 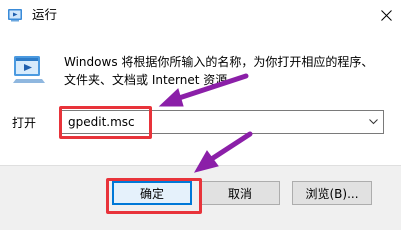 I want to click on run-icon, so click(x=15, y=15).